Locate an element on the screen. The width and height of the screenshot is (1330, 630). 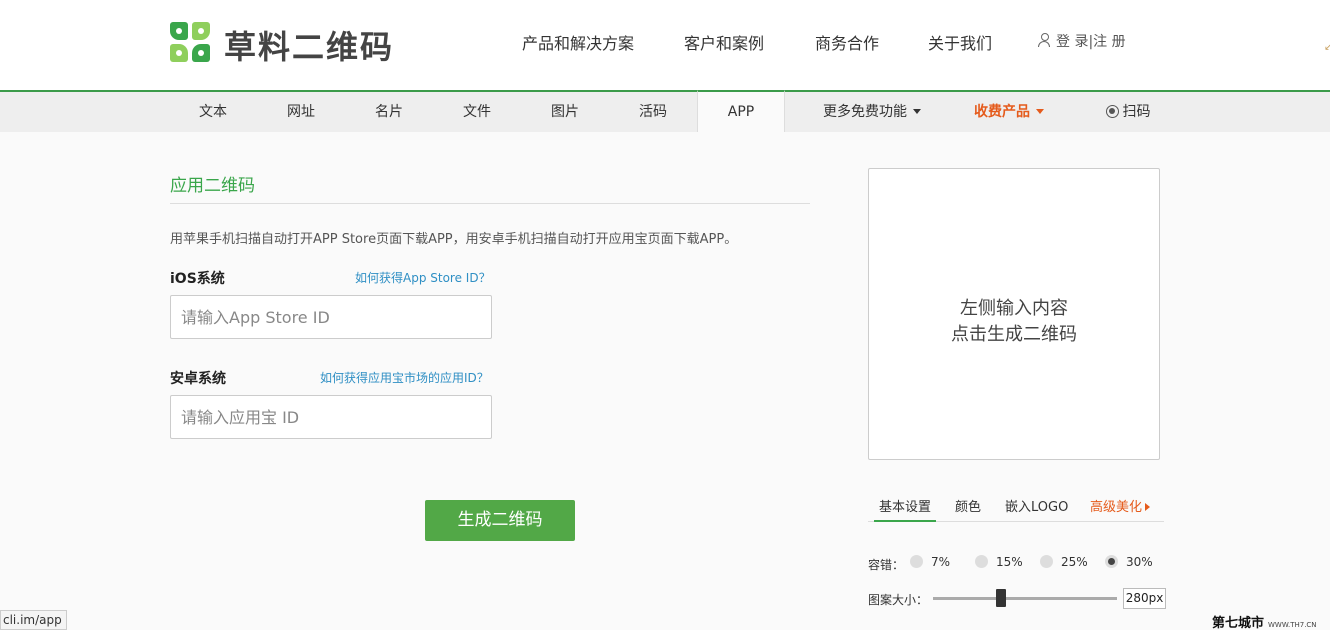
tab-file: 文件 is located at coordinates (477, 112).